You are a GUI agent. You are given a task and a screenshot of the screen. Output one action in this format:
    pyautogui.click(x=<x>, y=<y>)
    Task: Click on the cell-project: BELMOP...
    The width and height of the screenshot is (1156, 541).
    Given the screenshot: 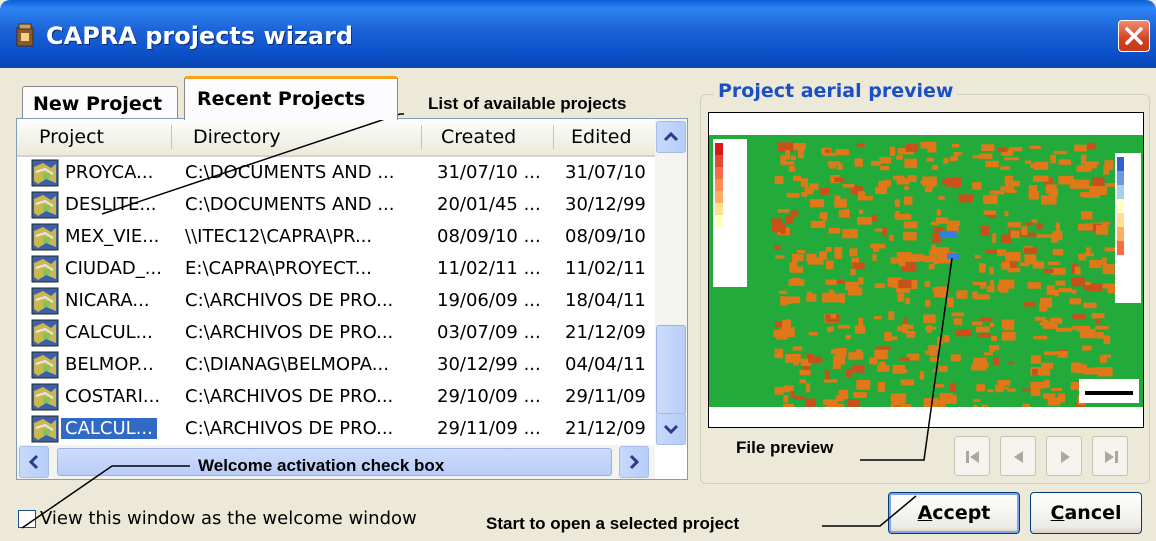 What is the action you would take?
    pyautogui.click(x=109, y=364)
    